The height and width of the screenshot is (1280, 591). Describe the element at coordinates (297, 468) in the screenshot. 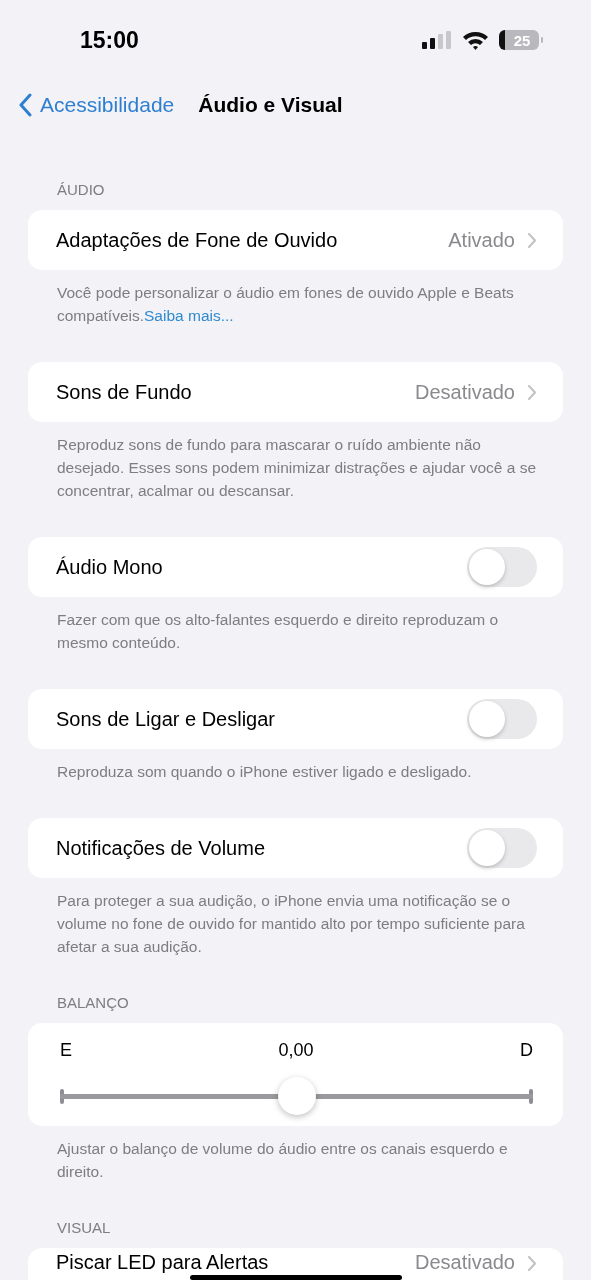

I see `footer-text: Reproduz sons de fundo para mascarar o ruído ambiente não desejado. Esses sons podem minimizar distrações e ajudar você a se concentrar, acalmar ou descansar.` at that location.